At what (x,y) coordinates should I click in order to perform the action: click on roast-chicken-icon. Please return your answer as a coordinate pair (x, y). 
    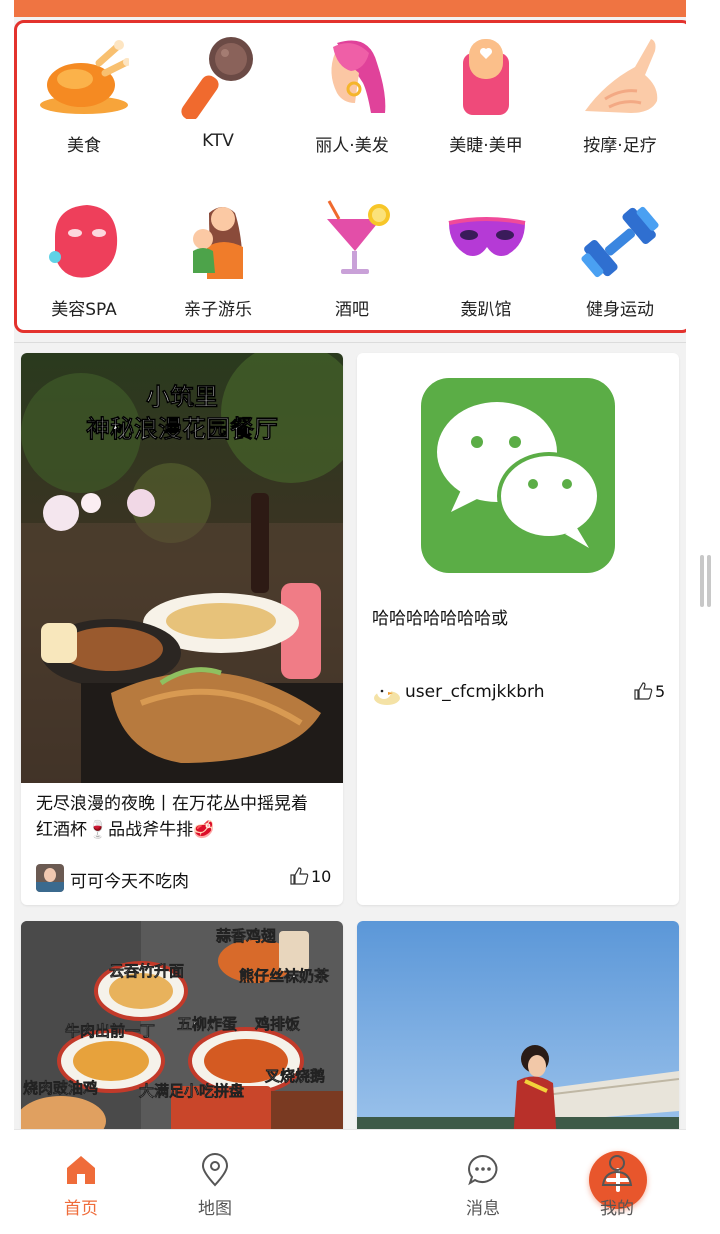
    Looking at the image, I should click on (84, 77).